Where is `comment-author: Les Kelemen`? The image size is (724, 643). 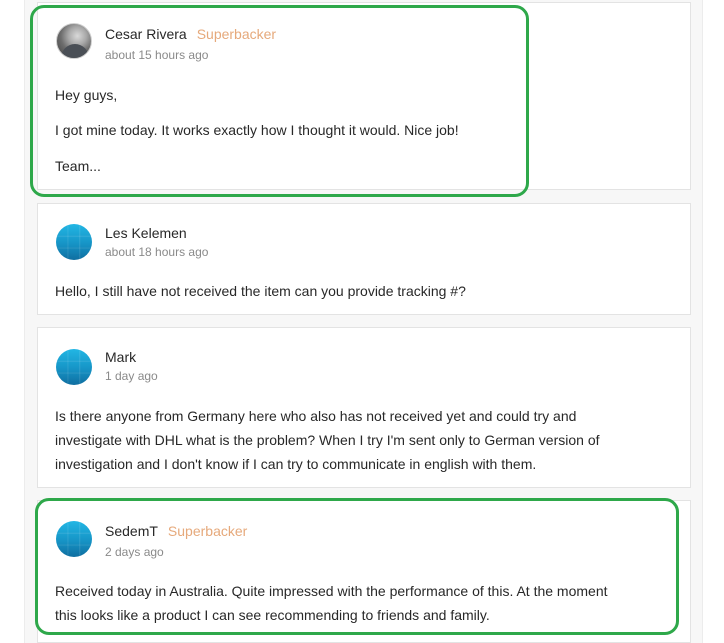 comment-author: Les Kelemen is located at coordinates (146, 233).